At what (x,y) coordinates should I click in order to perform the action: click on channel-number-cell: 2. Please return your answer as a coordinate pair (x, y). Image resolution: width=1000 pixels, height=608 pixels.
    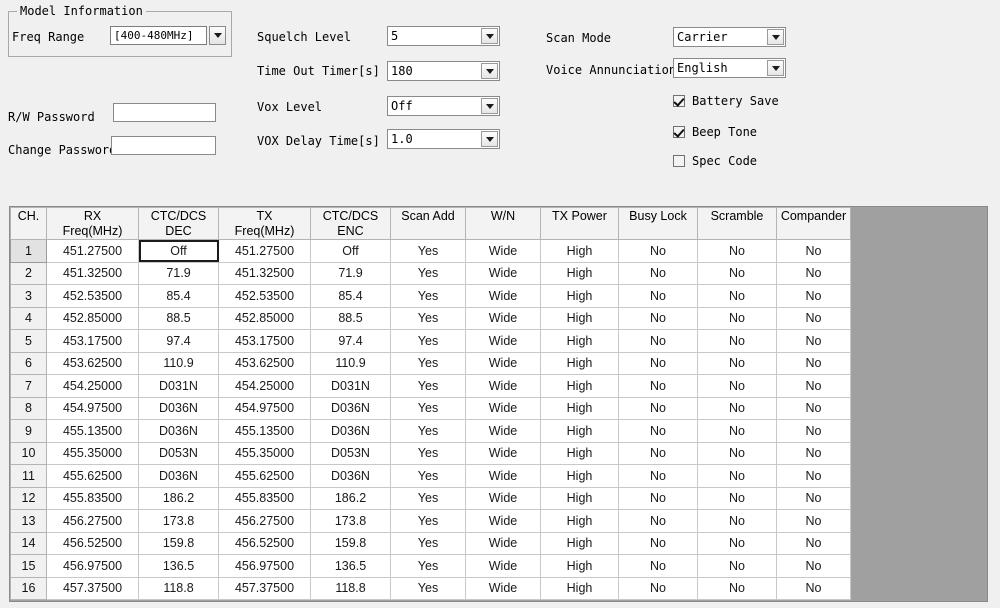
    Looking at the image, I should click on (28, 273).